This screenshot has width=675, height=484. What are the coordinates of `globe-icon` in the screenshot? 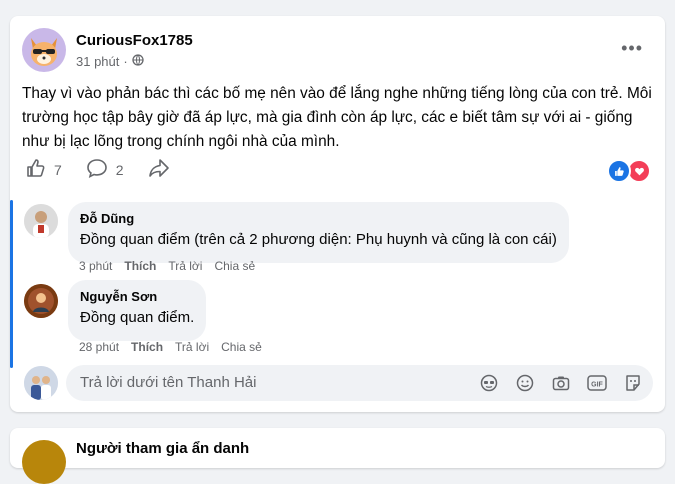 It's located at (138, 61).